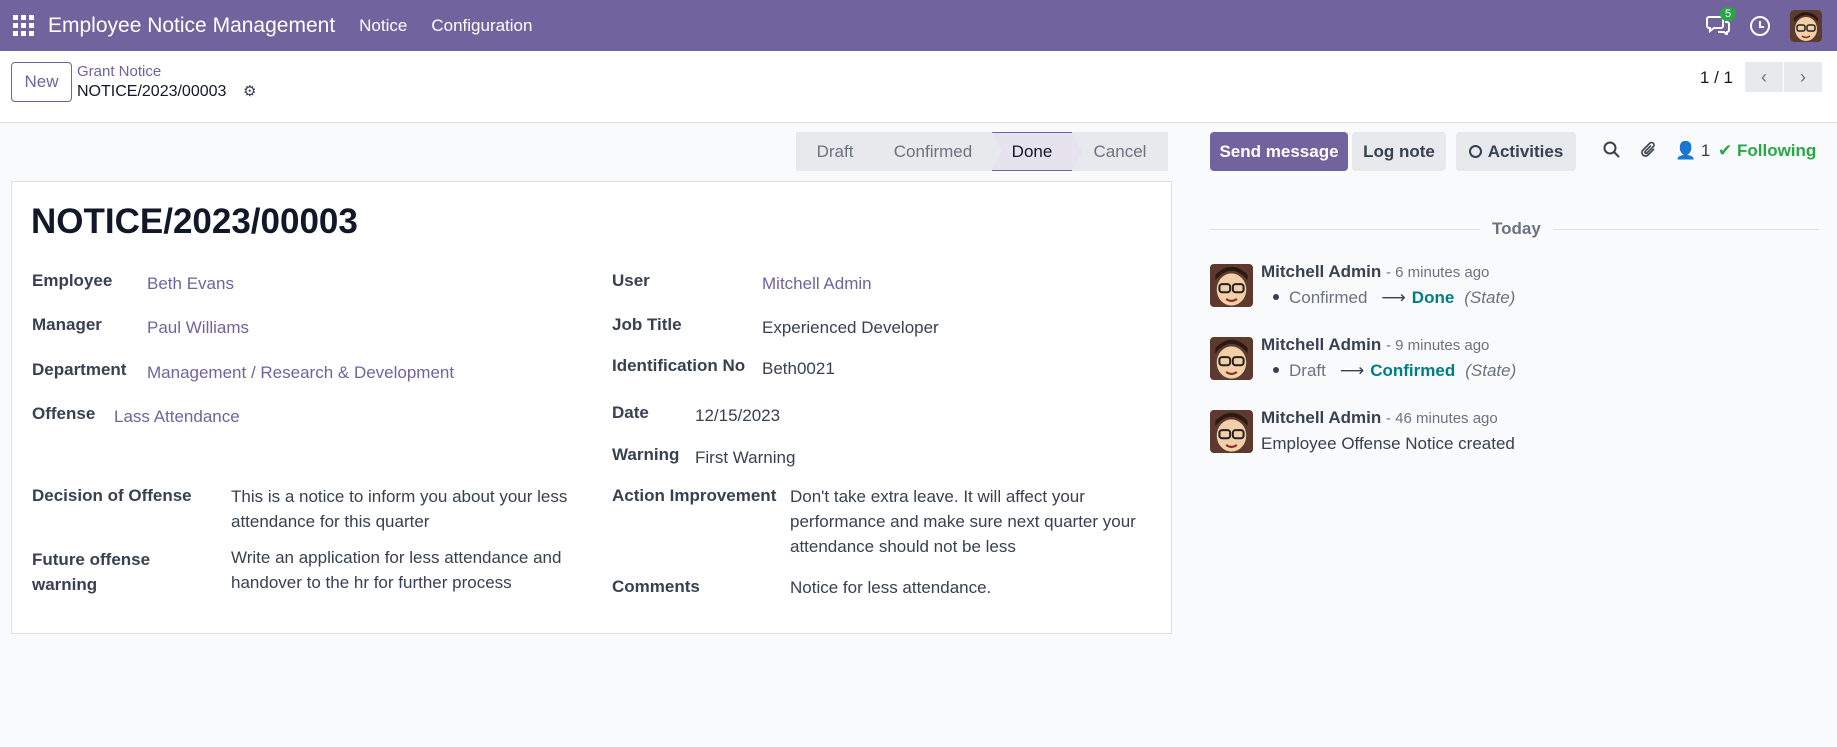  What do you see at coordinates (64, 413) in the screenshot?
I see `offense-label: Offense` at bounding box center [64, 413].